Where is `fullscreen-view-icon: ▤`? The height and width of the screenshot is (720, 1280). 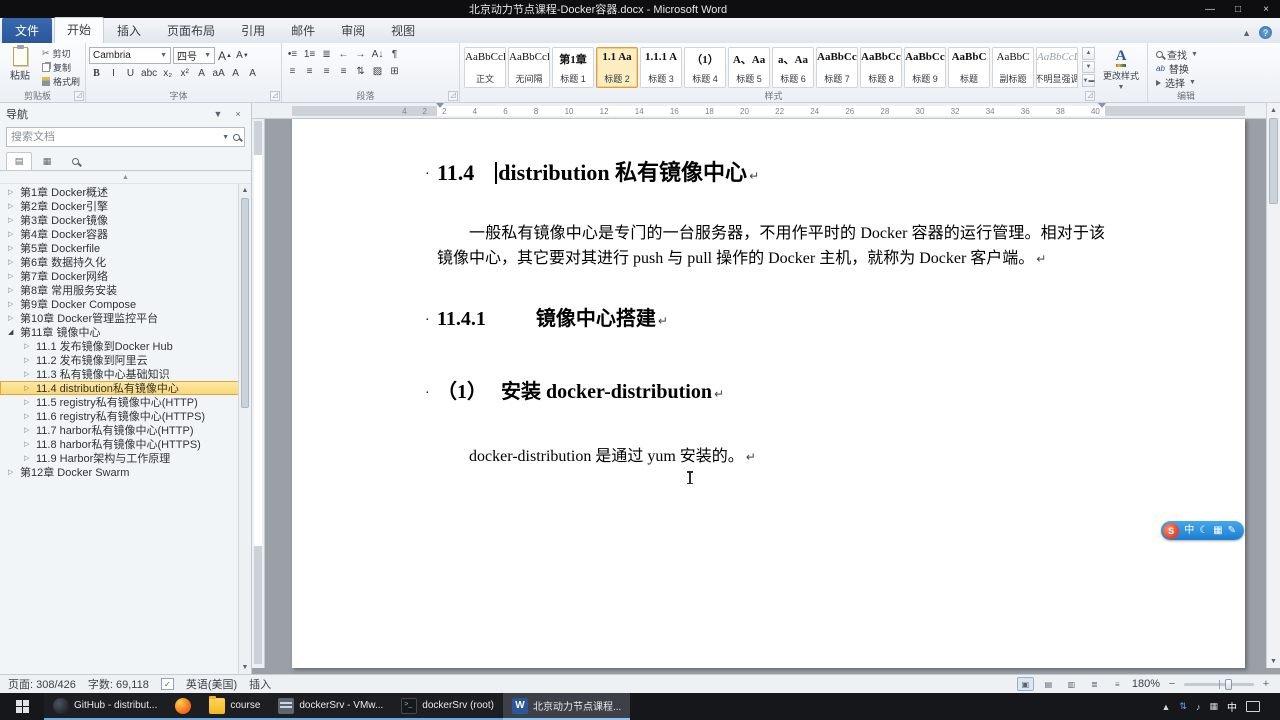
fullscreen-view-icon: ▤ is located at coordinates (1048, 684).